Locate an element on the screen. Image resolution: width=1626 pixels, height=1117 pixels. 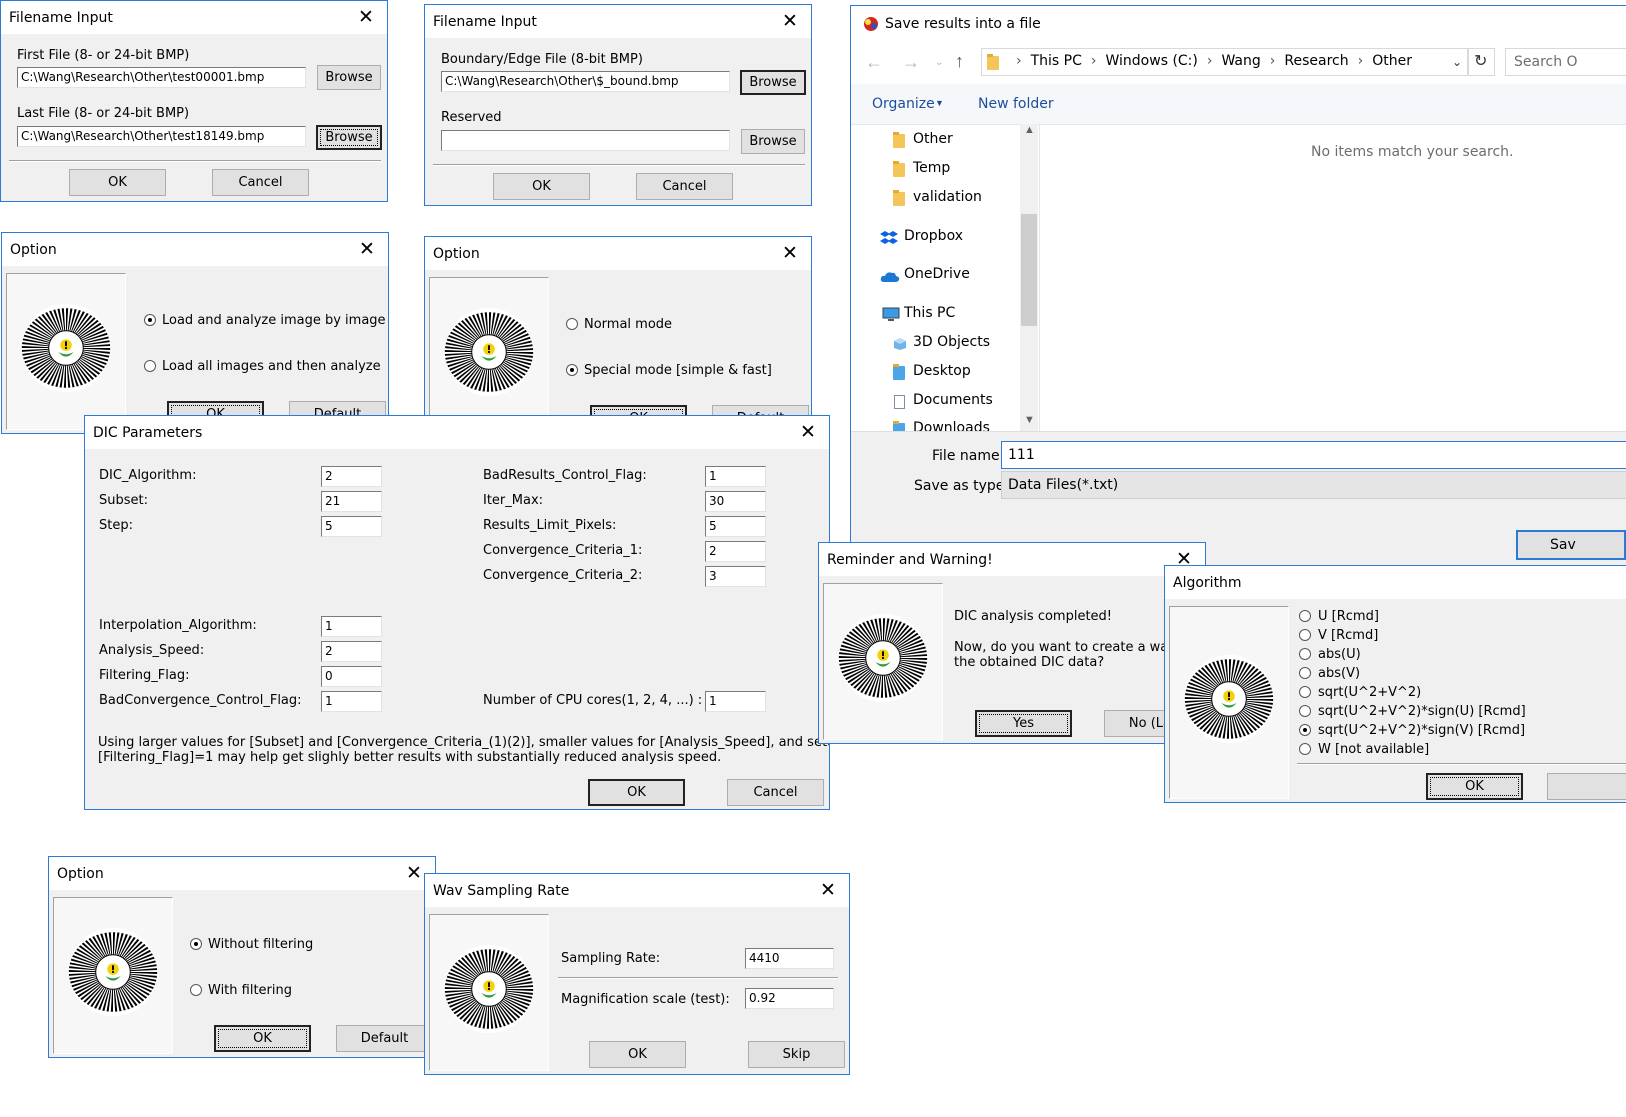
radio-special-mode is located at coordinates (572, 370).